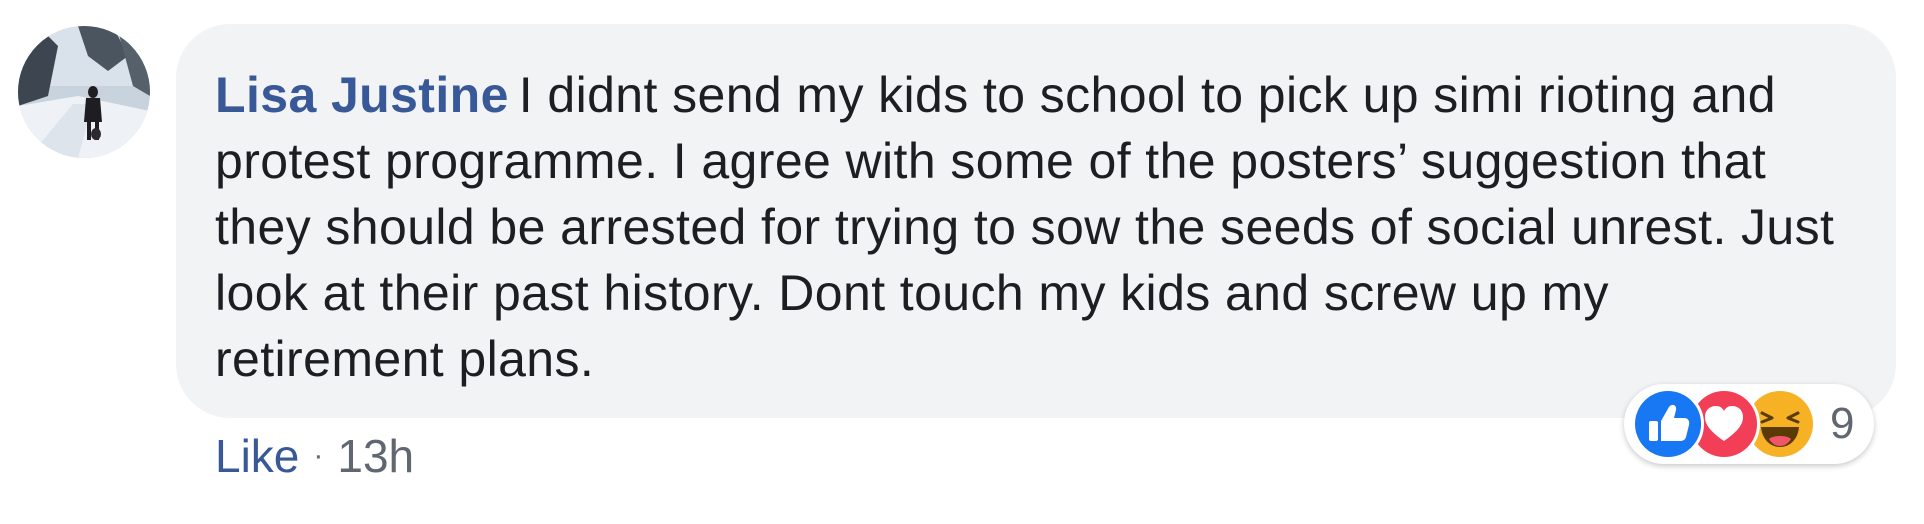 This screenshot has width=1924, height=524. I want to click on like-button: Like, so click(257, 456).